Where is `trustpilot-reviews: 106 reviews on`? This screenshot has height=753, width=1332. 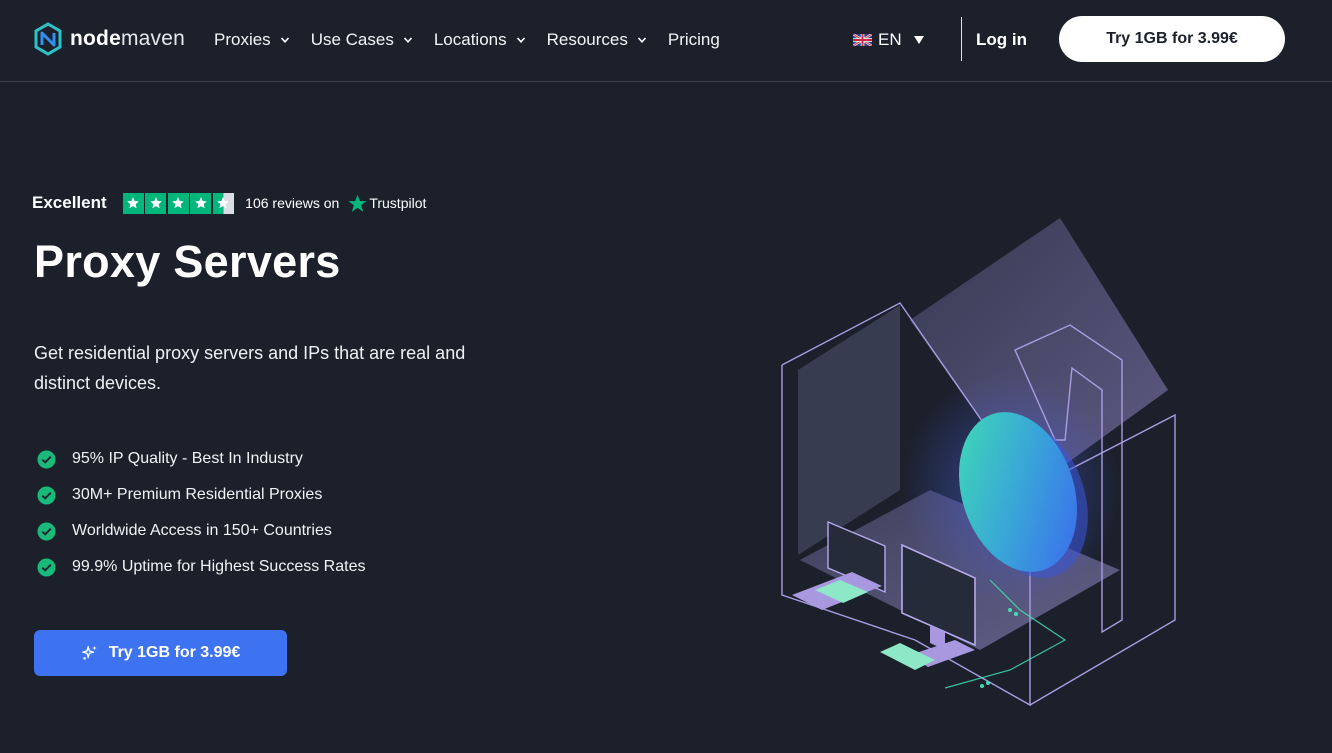
trustpilot-reviews: 106 reviews on is located at coordinates (292, 203).